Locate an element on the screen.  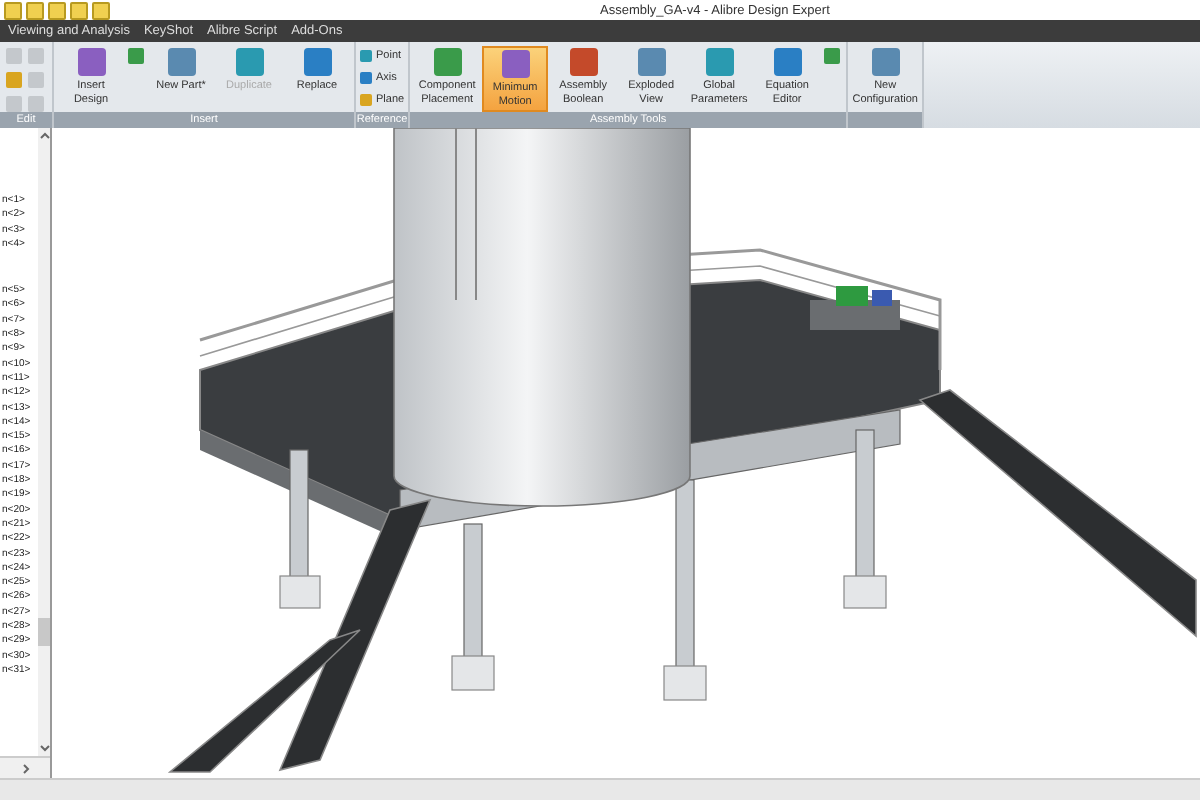
scroll-down-icon is located at coordinates (44, 748).